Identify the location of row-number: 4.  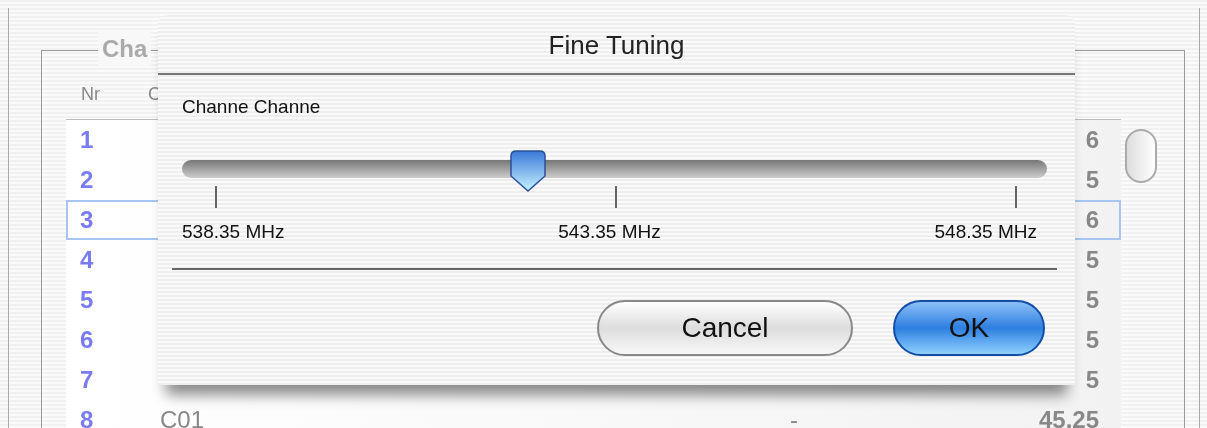
(87, 259).